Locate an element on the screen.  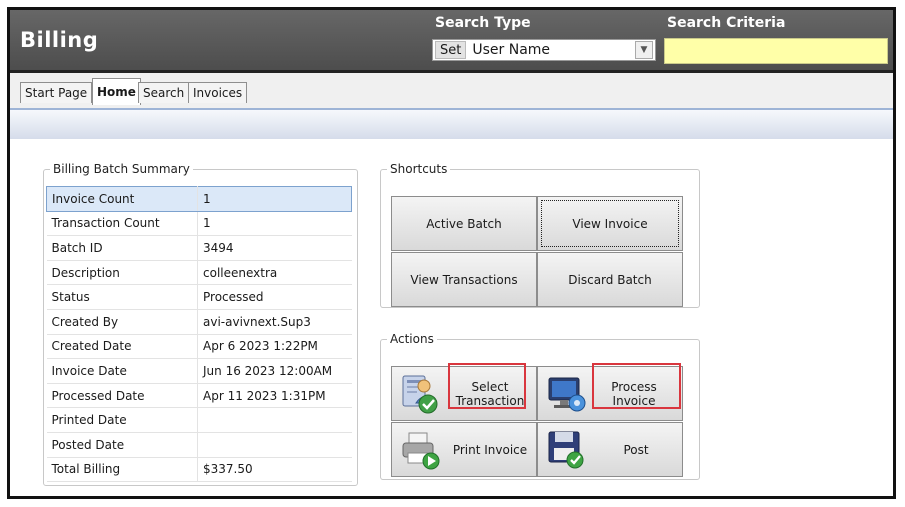
search-type-label: Search Type is located at coordinates (483, 23).